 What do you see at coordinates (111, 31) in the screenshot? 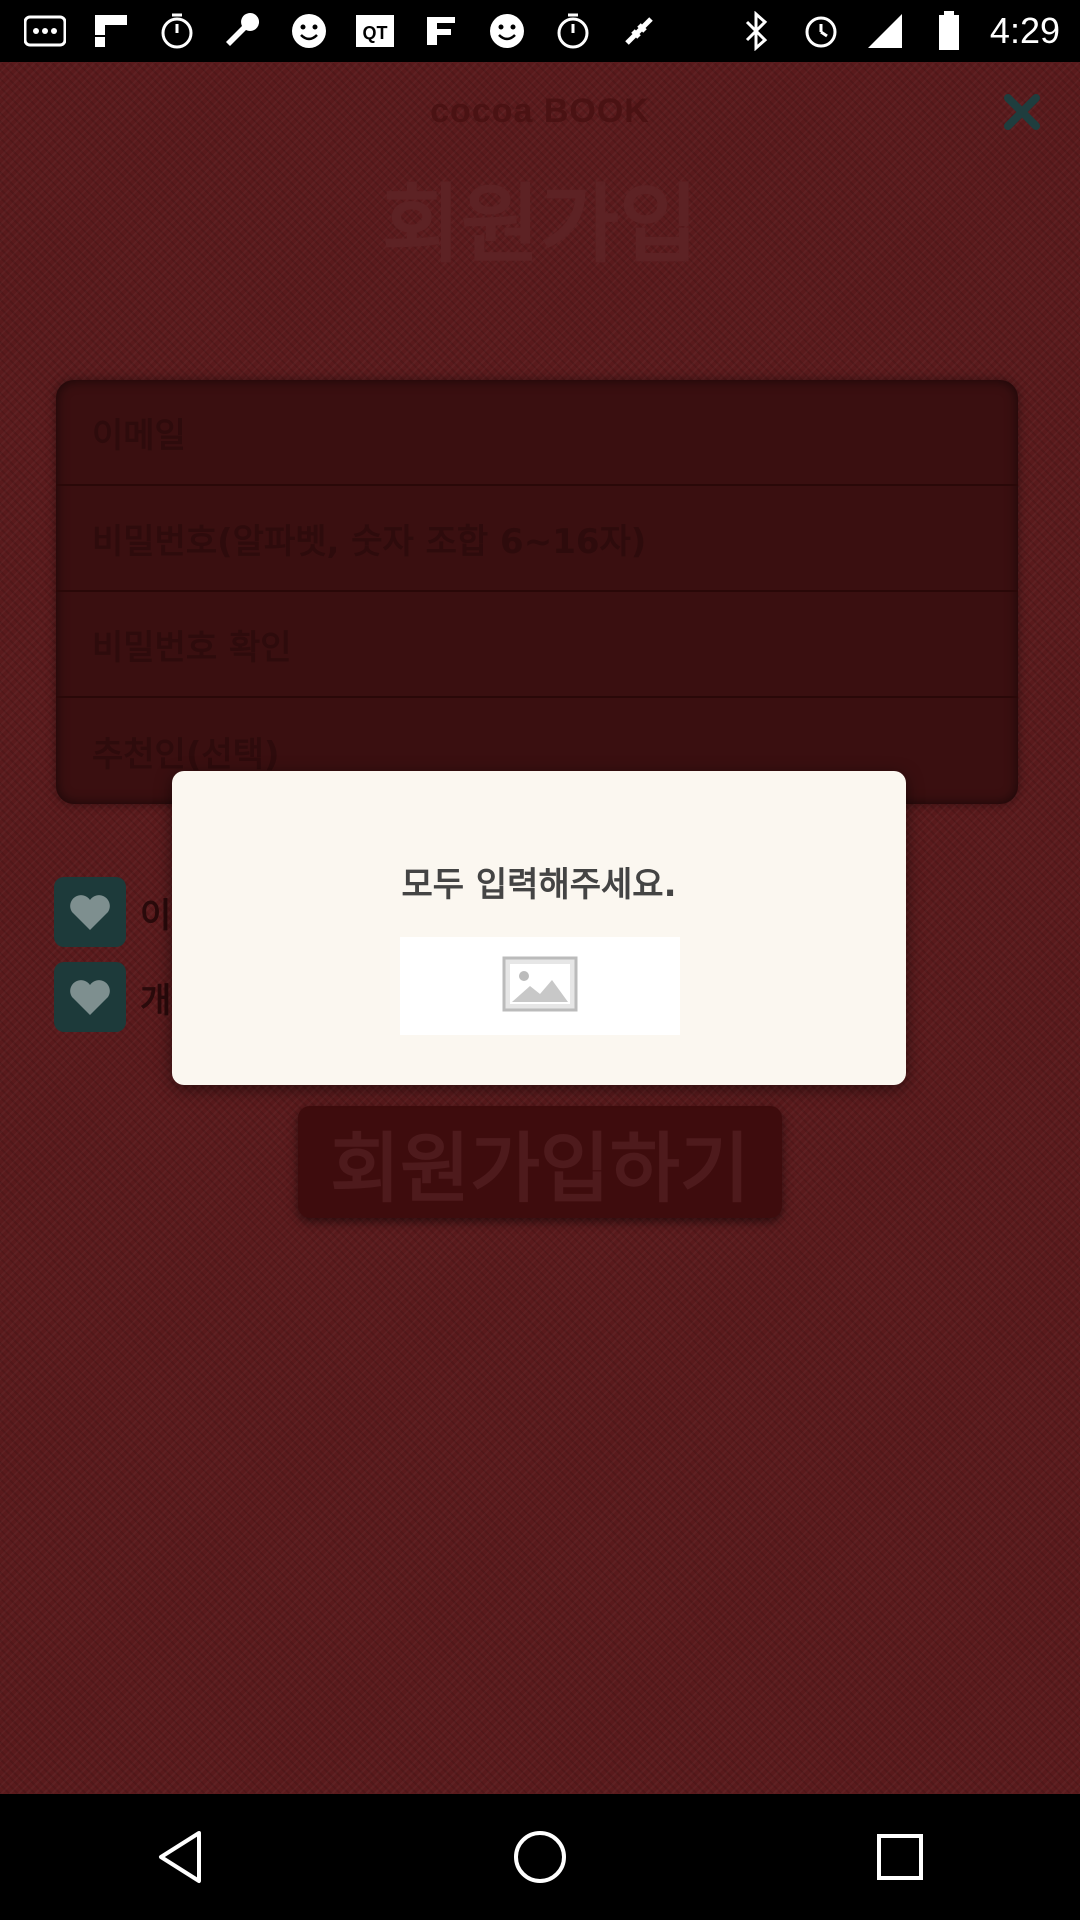
I see `flipboard-icon` at bounding box center [111, 31].